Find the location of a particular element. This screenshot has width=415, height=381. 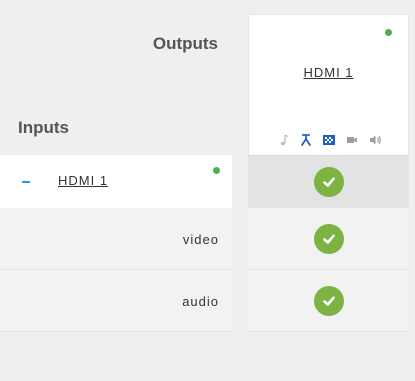

outputs-heading: Outputs is located at coordinates (185, 43).